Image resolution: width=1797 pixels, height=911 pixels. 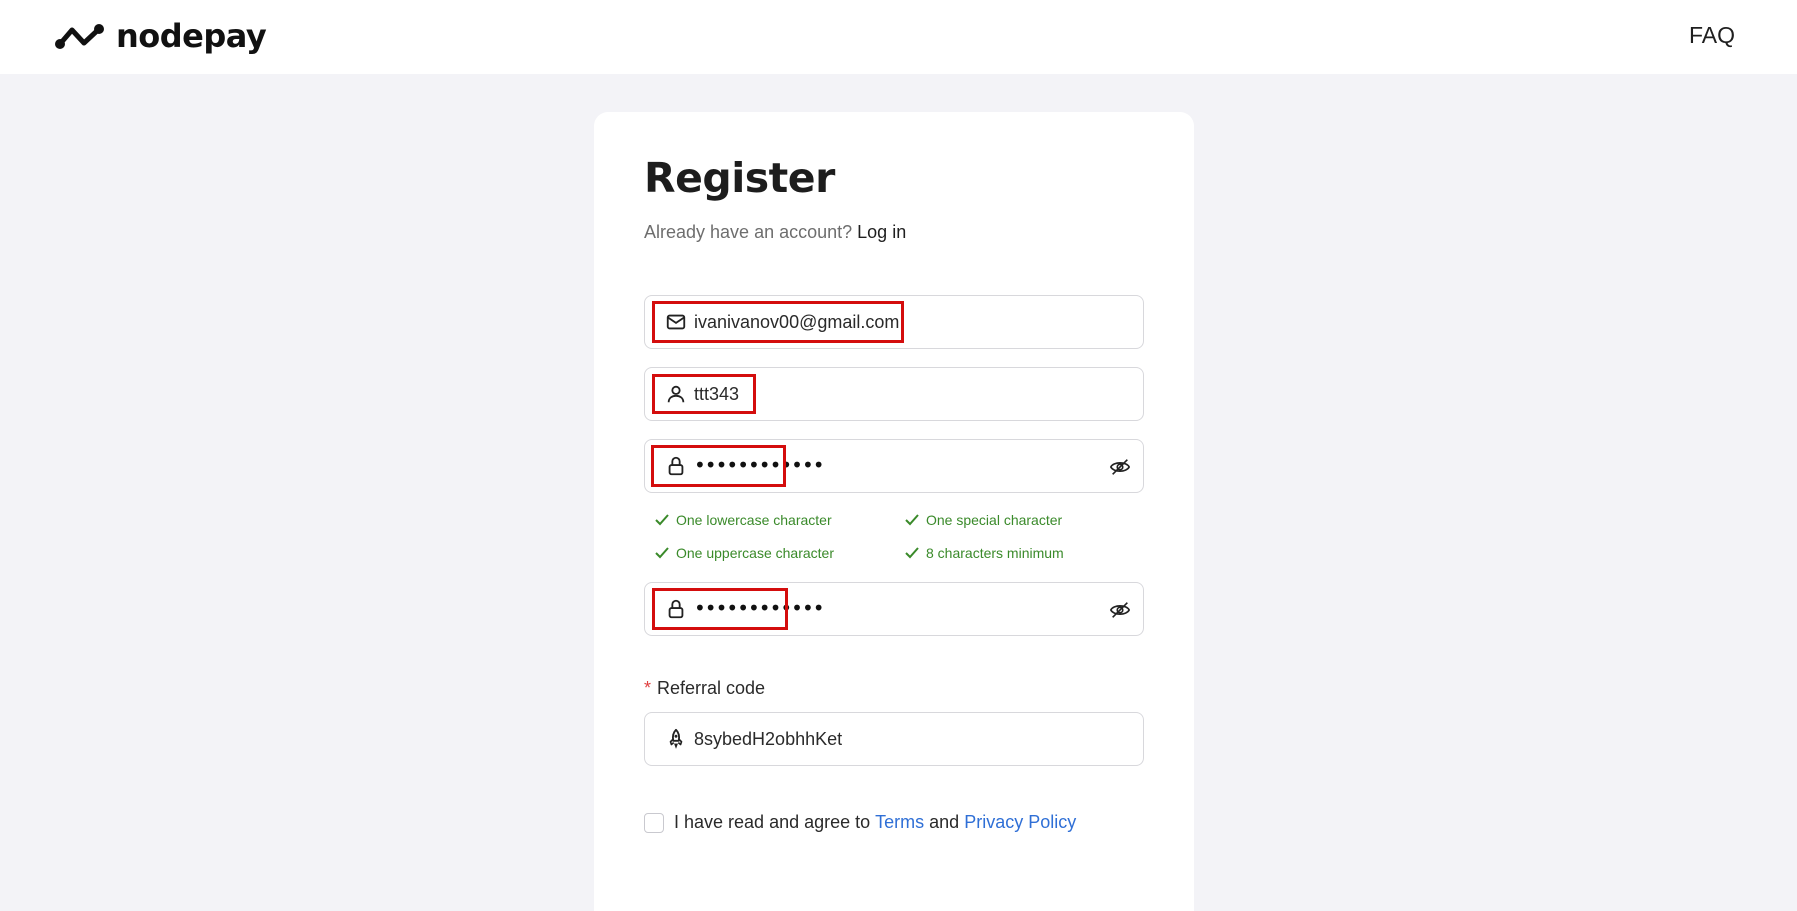 What do you see at coordinates (995, 553) in the screenshot?
I see `requirement-label: 8 characters minimum` at bounding box center [995, 553].